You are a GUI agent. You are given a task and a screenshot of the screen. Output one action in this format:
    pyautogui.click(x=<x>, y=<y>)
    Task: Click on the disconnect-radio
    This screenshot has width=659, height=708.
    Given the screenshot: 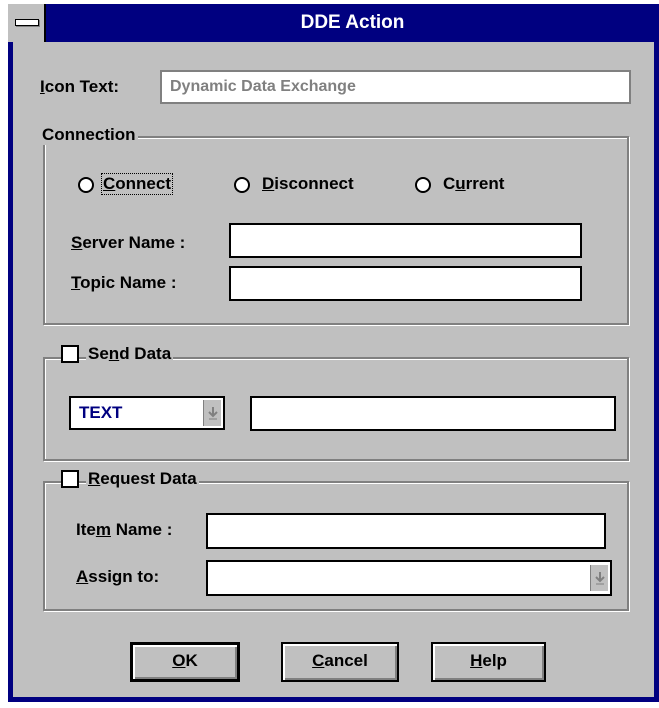 What is the action you would take?
    pyautogui.click(x=242, y=185)
    